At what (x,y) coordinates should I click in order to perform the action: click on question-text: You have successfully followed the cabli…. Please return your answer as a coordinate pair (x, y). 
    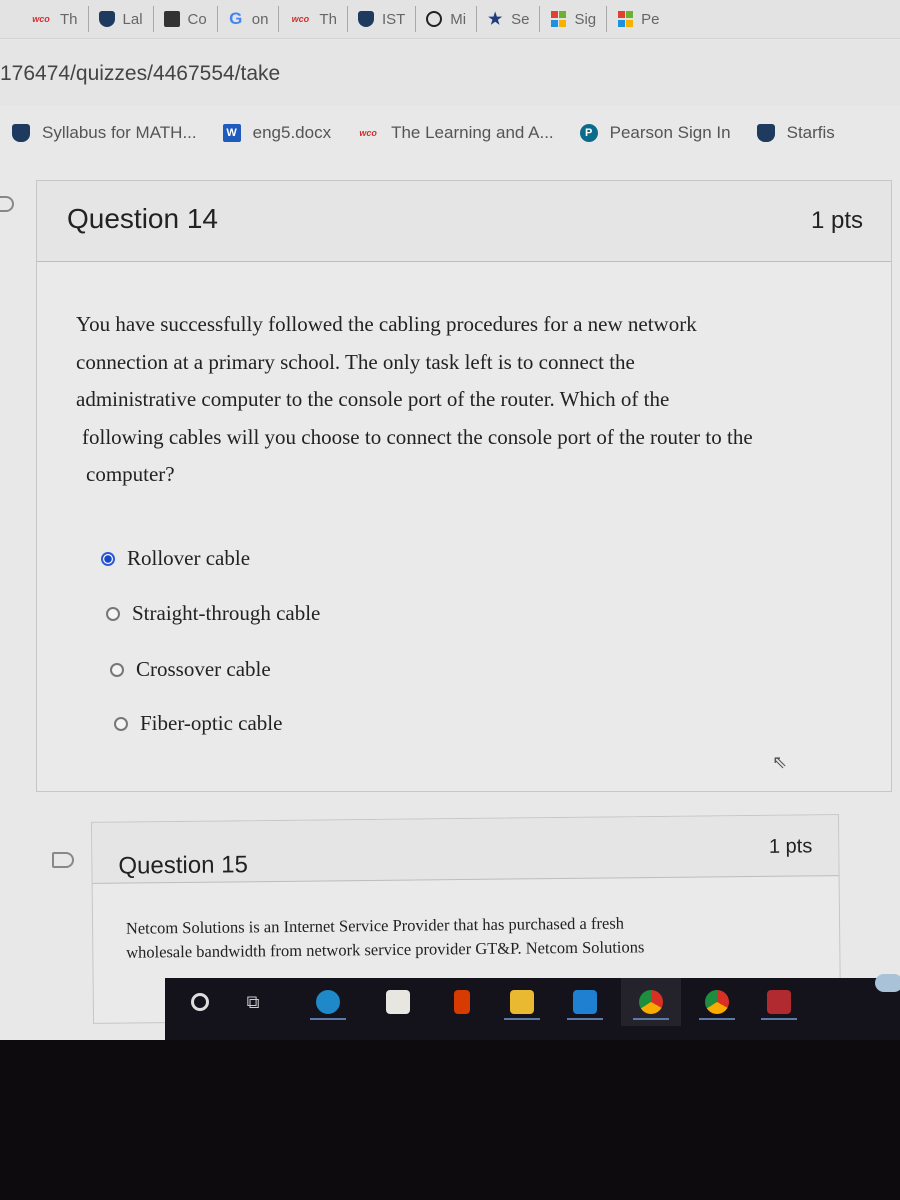
    Looking at the image, I should click on (414, 400).